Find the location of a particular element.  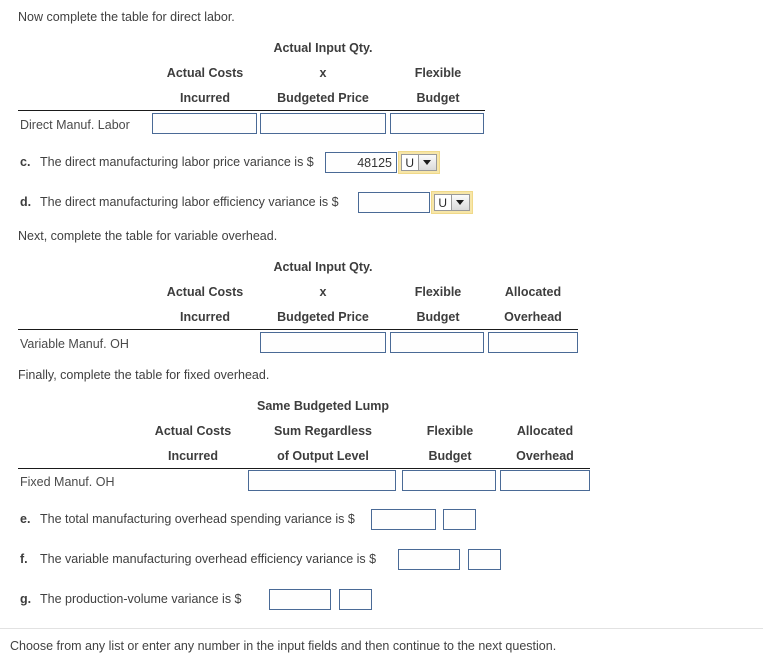

vo-header-col2-line2: x is located at coordinates (323, 292).